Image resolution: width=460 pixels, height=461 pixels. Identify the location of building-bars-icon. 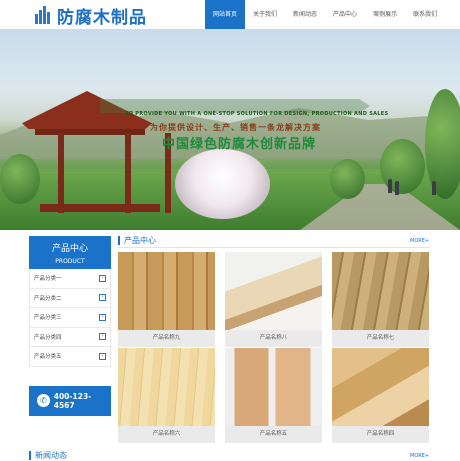
(43, 15).